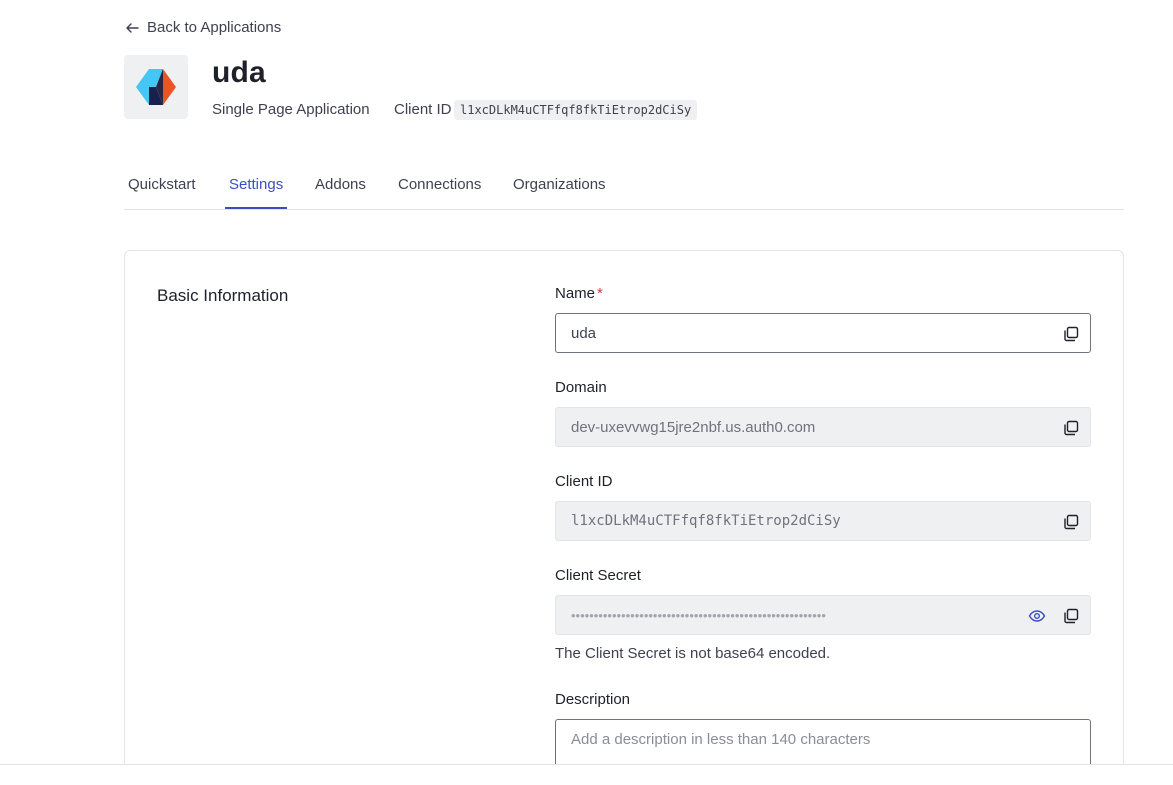  Describe the element at coordinates (586, 775) in the screenshot. I see `viewport-bottom` at that location.